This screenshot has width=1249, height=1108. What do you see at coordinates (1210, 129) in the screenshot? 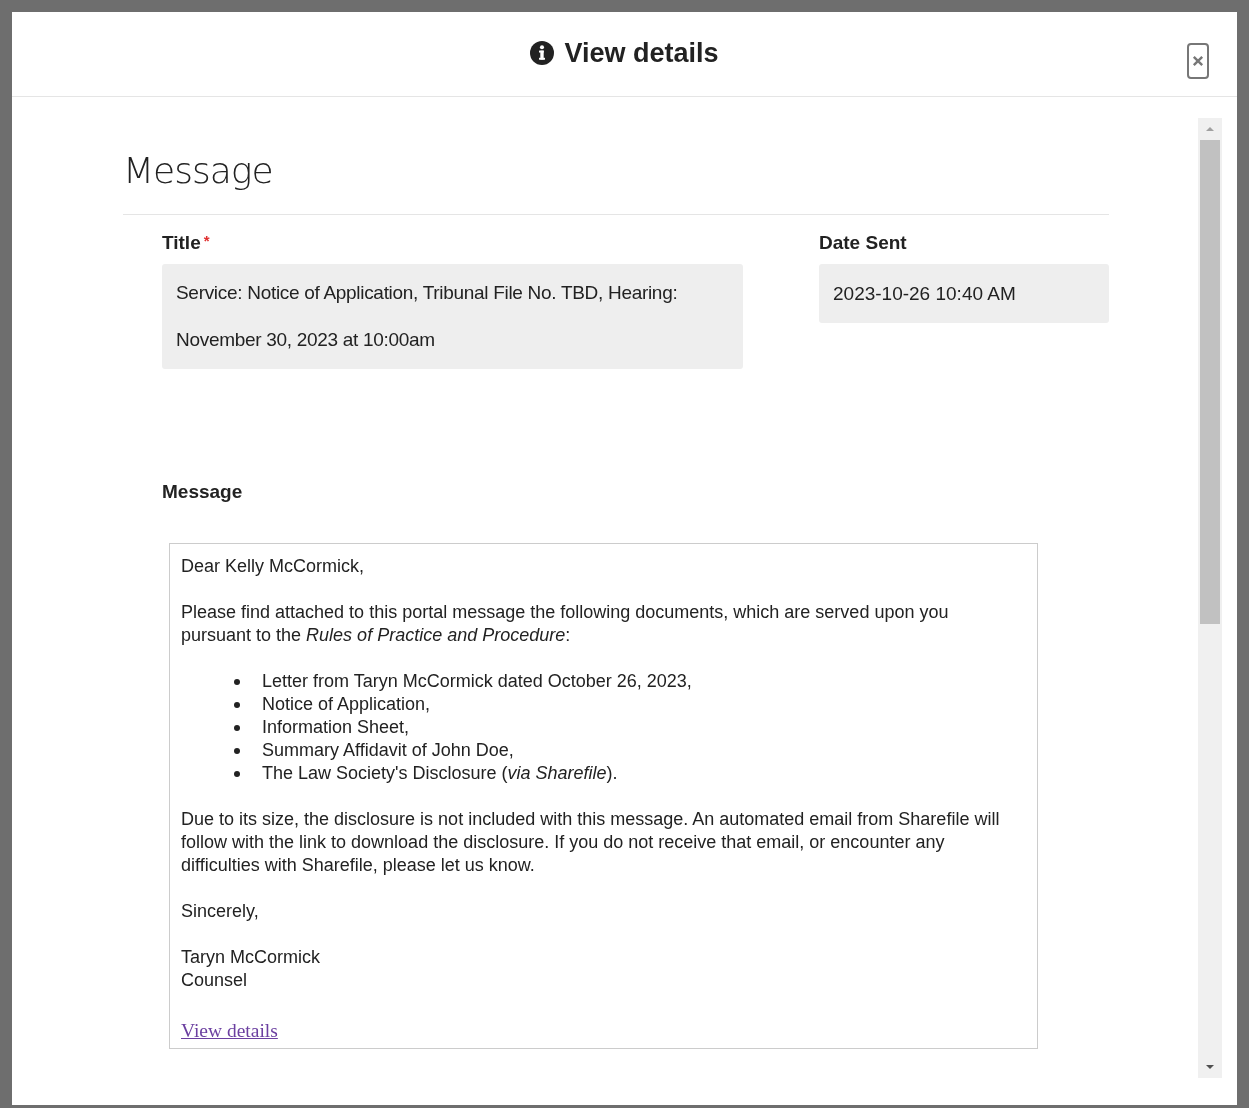
I see `scroll-up-icon` at bounding box center [1210, 129].